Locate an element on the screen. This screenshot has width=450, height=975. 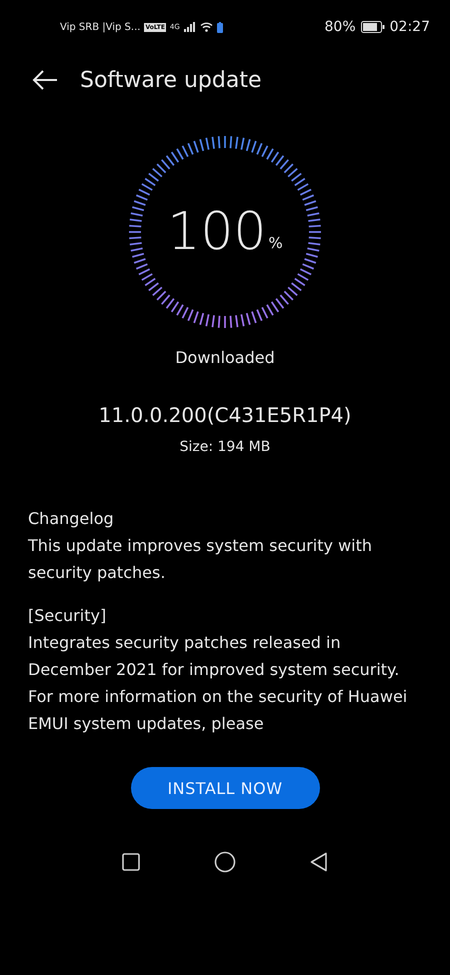
percent-value: 100 is located at coordinates (216, 232).